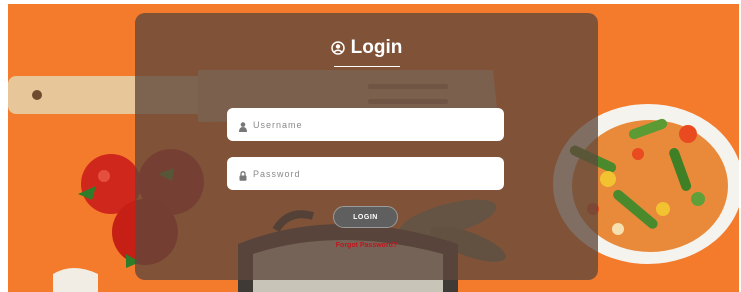 The height and width of the screenshot is (292, 741). I want to click on cup-illustration, so click(75, 280).